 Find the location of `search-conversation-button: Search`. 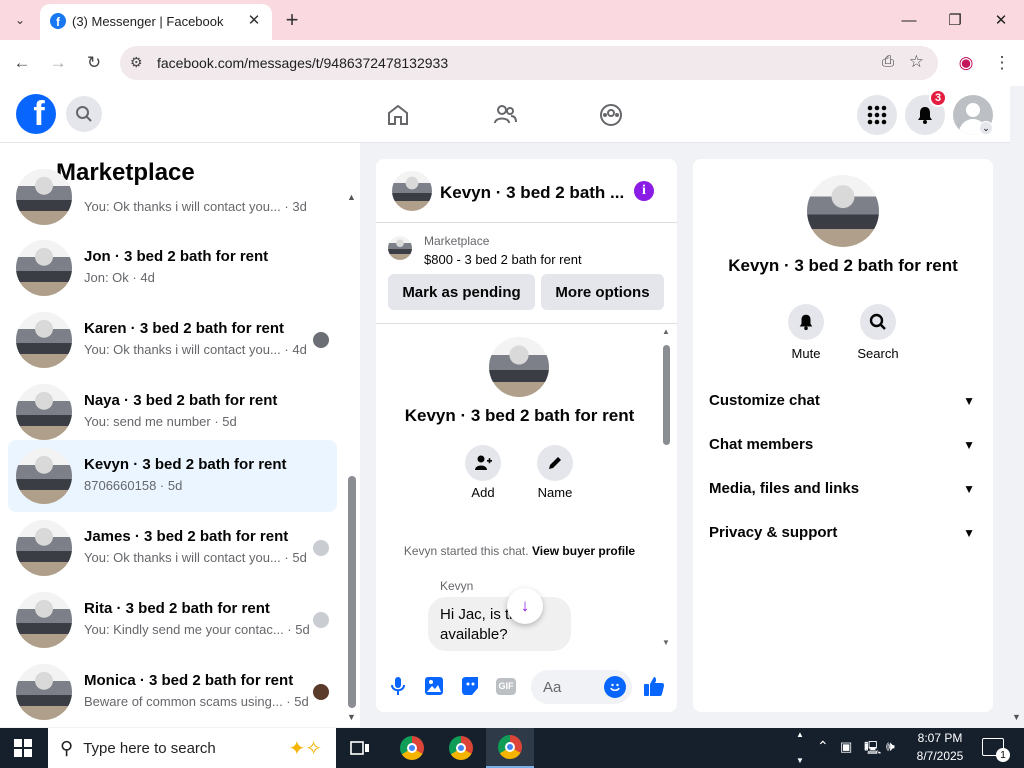

search-conversation-button: Search is located at coordinates (878, 332).